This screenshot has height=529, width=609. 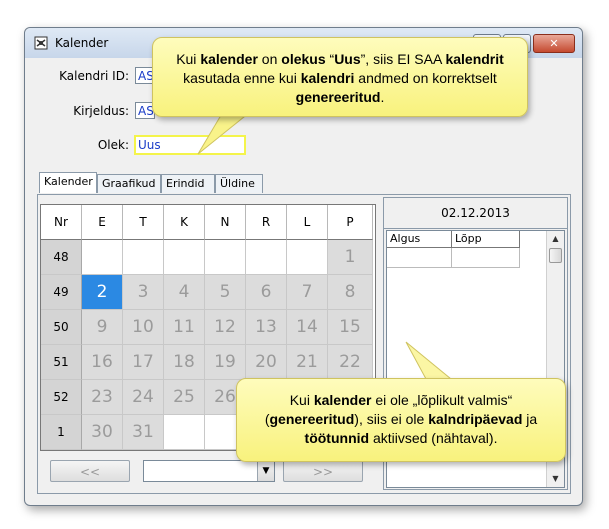 I want to click on day-cell: 20, so click(x=266, y=362).